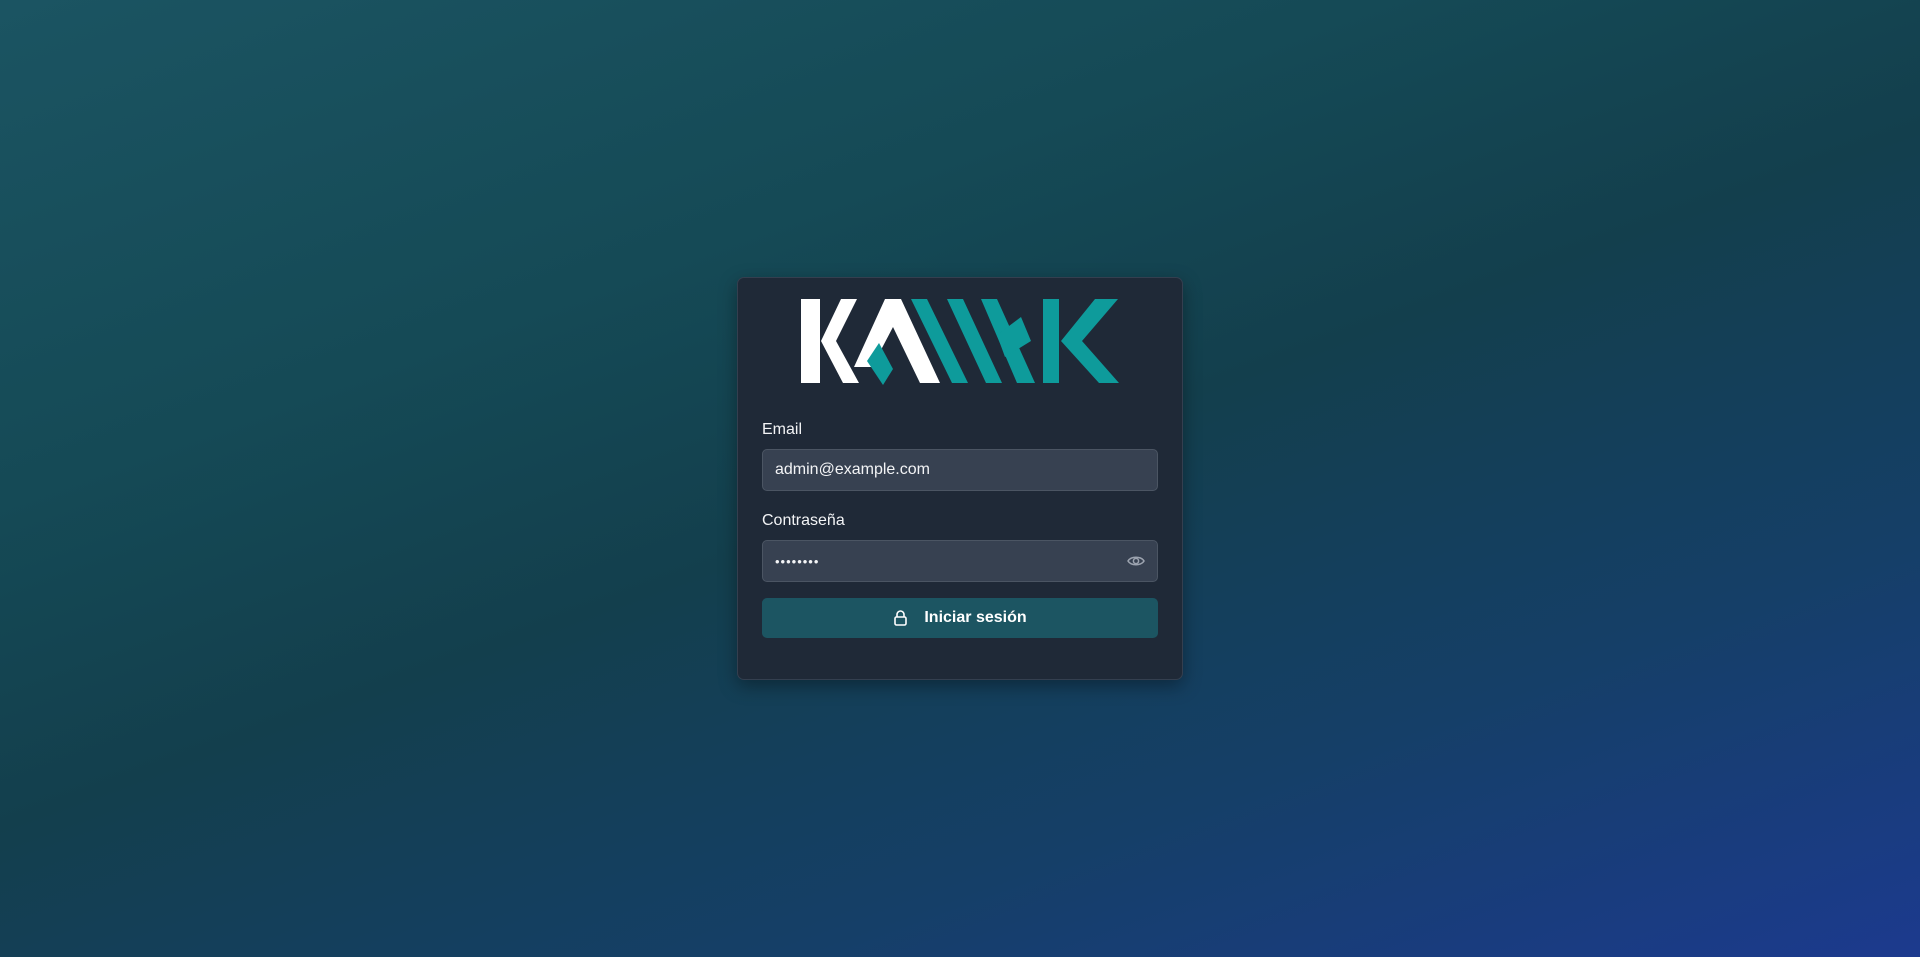 The height and width of the screenshot is (957, 1920). I want to click on lock-icon, so click(900, 618).